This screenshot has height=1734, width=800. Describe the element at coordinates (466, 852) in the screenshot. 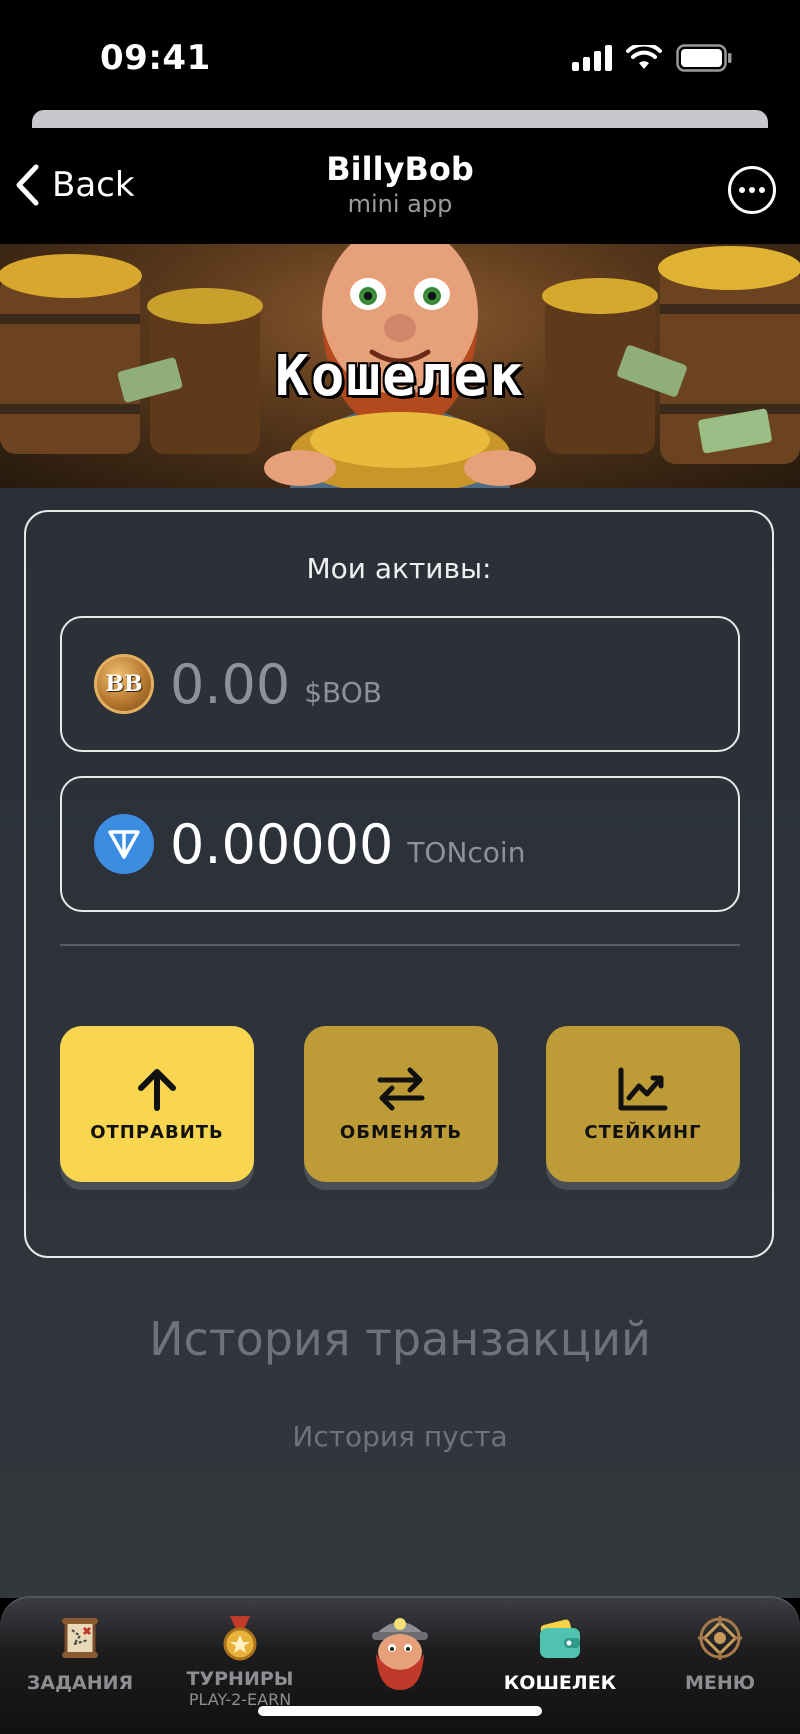

I see `asset-unit: TONcoin` at that location.